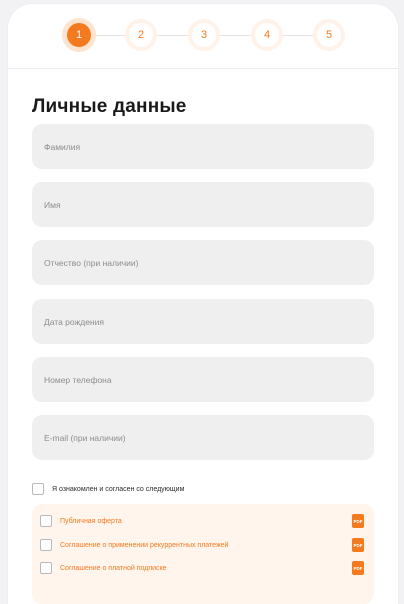 The image size is (404, 604). I want to click on step-4: 4, so click(267, 35).